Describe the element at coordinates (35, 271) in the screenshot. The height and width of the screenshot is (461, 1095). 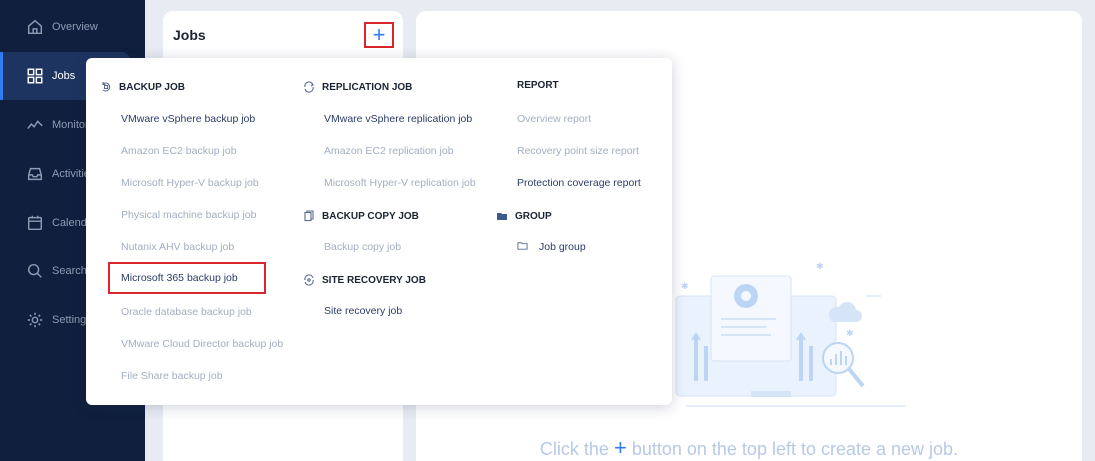
I see `search-icon` at that location.